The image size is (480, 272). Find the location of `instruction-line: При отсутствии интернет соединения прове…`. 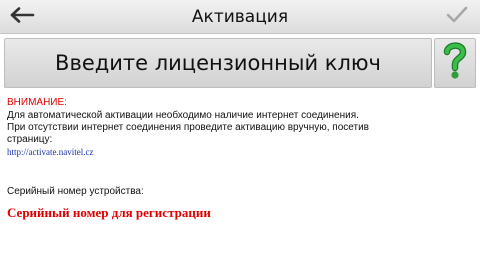

instruction-line: При отсутствии интернет соединения прове… is located at coordinates (188, 127).